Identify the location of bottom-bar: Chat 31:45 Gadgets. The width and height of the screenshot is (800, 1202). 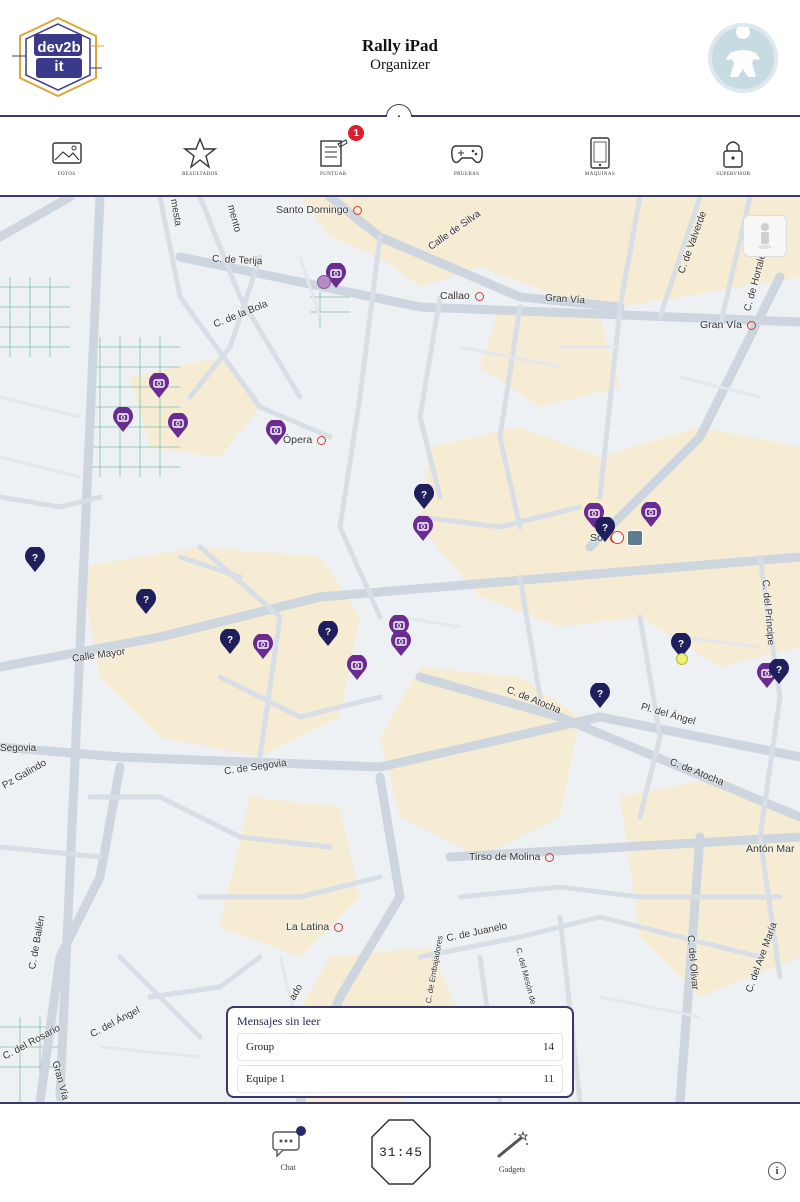
(400, 1152).